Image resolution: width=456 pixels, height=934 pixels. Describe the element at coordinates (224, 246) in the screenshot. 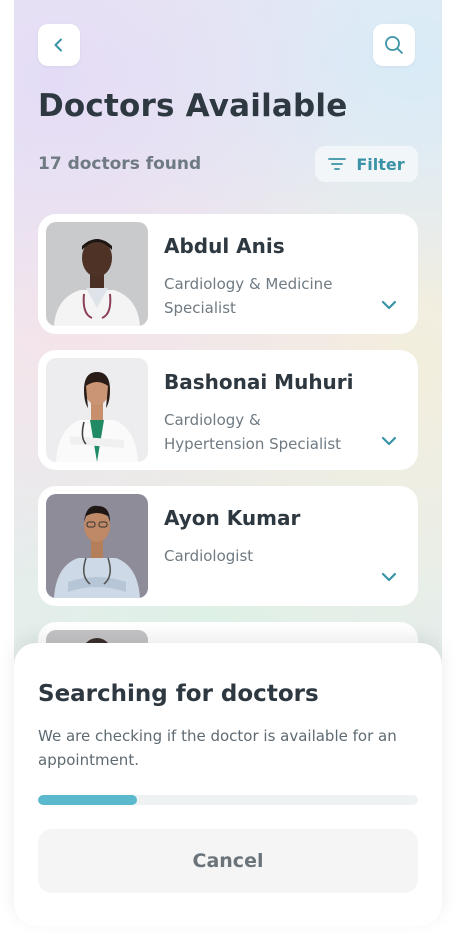

I see `doctor-name: Abdul Anis` at that location.